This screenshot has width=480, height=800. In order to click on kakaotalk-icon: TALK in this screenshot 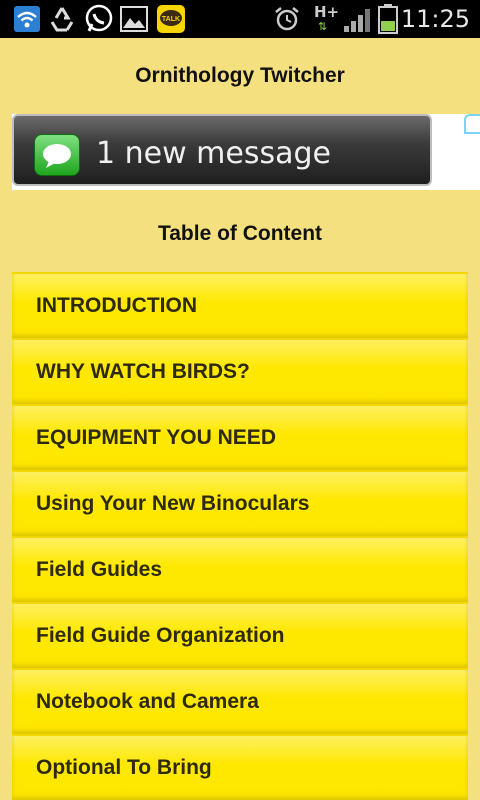, I will do `click(171, 21)`.